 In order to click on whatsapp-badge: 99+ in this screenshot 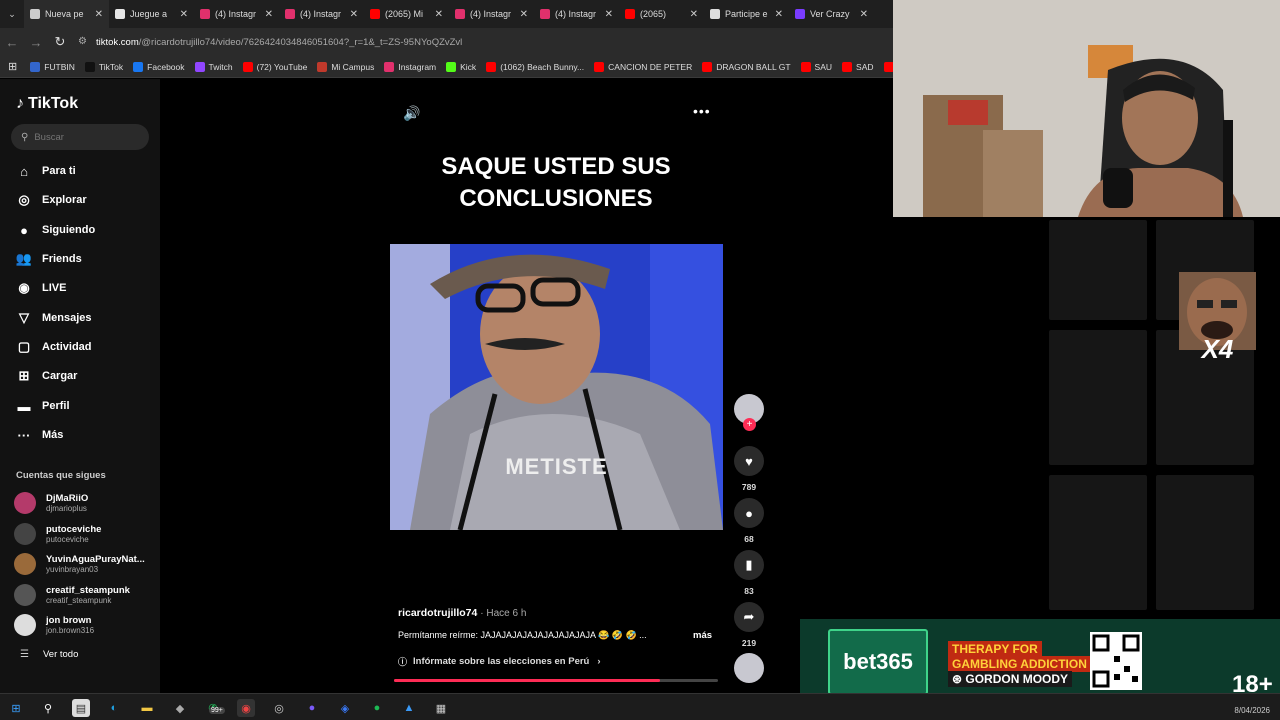, I will do `click(217, 710)`.